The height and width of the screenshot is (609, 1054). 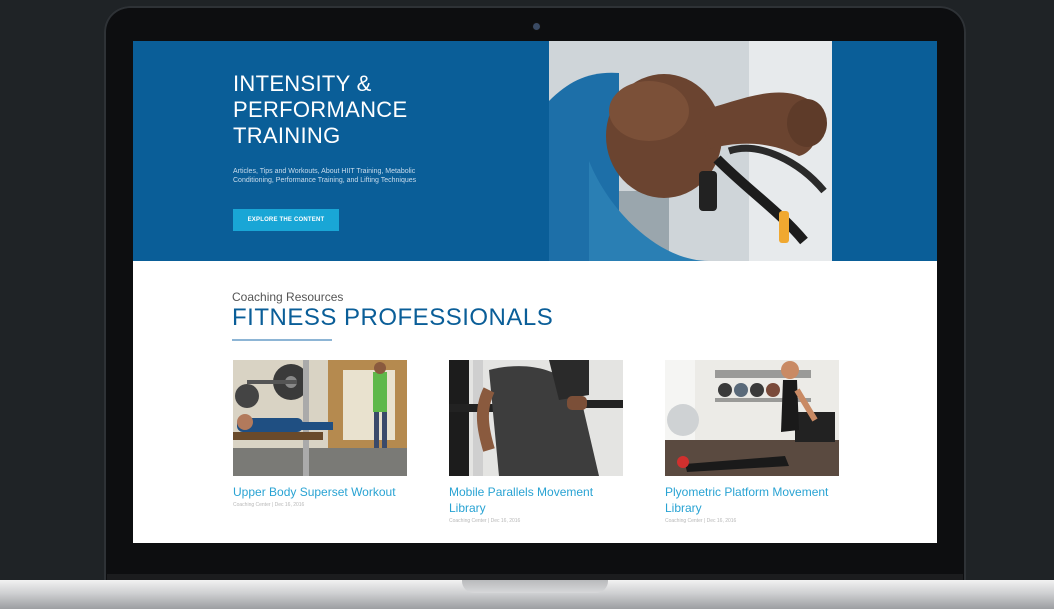 I want to click on hero-title-line: INTENSITY &, so click(x=302, y=83).